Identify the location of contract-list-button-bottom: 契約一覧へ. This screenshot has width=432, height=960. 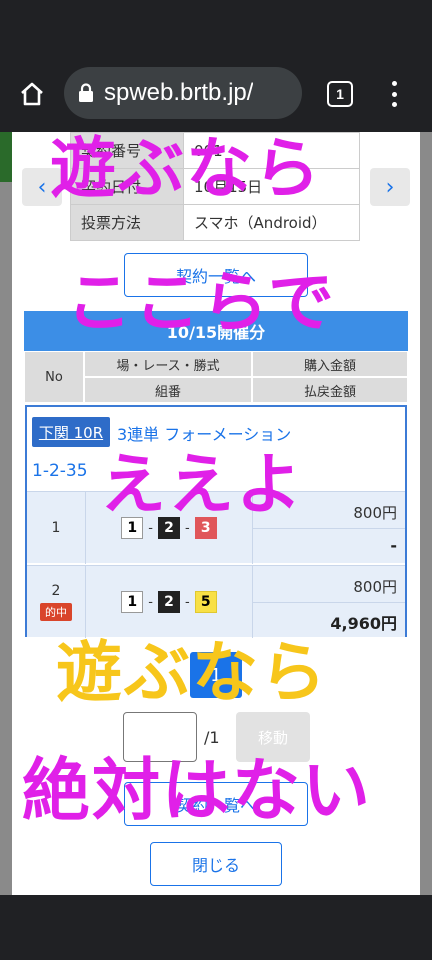
(216, 804).